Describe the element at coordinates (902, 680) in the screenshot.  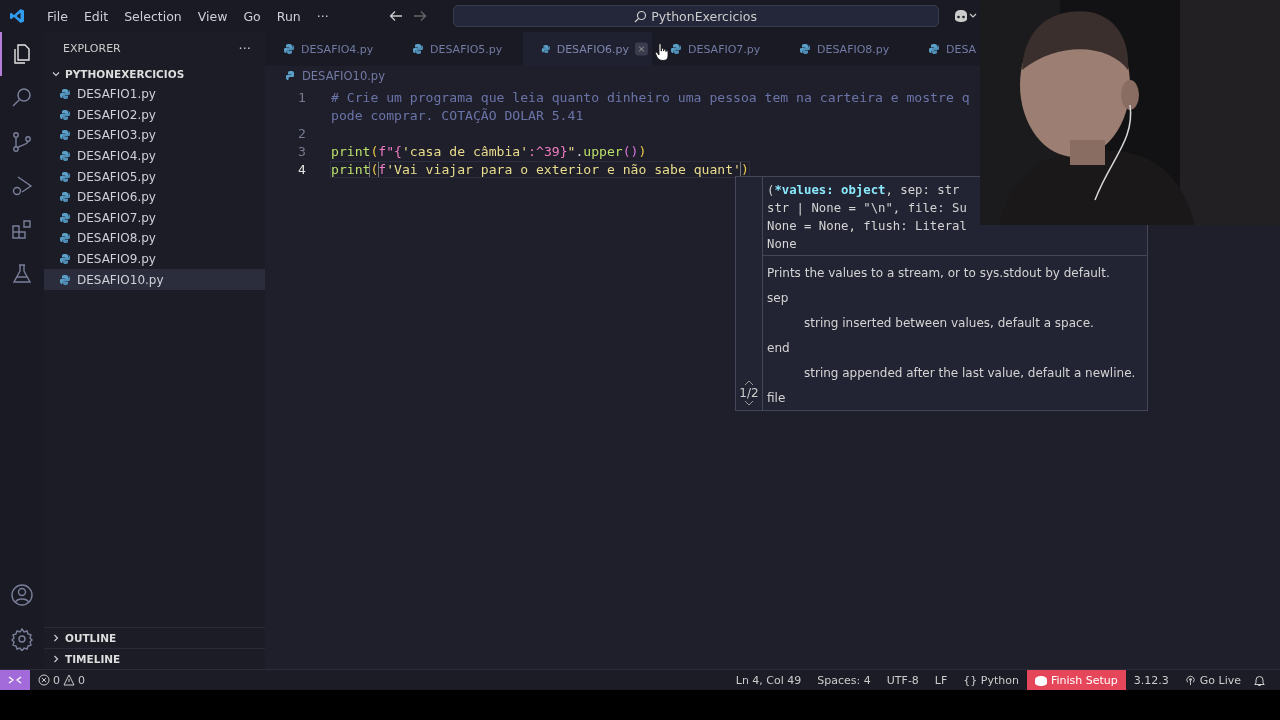
I see `status-item: UTF-8` at that location.